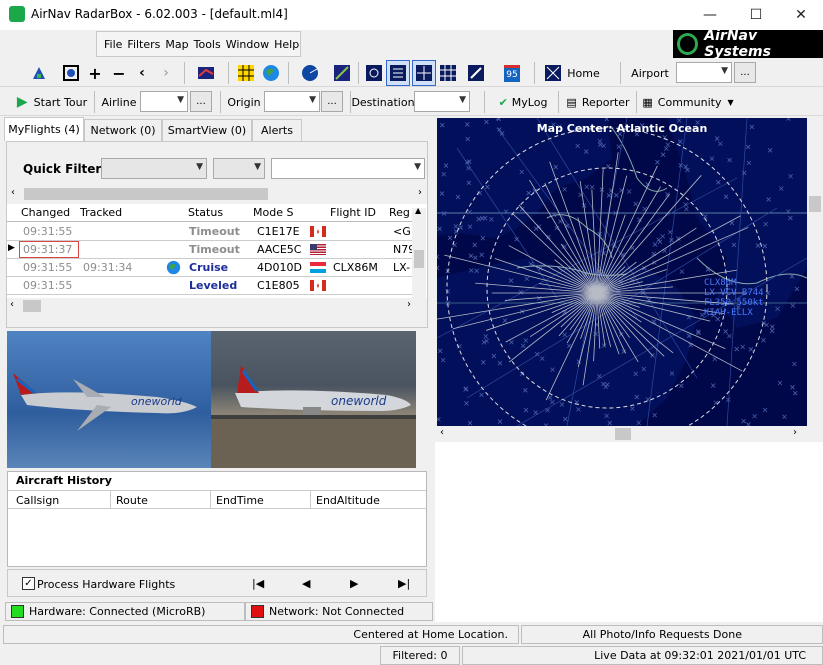 The image size is (823, 665). I want to click on table-row: 09:31:55 Leveled C1E805, so click(212, 286).